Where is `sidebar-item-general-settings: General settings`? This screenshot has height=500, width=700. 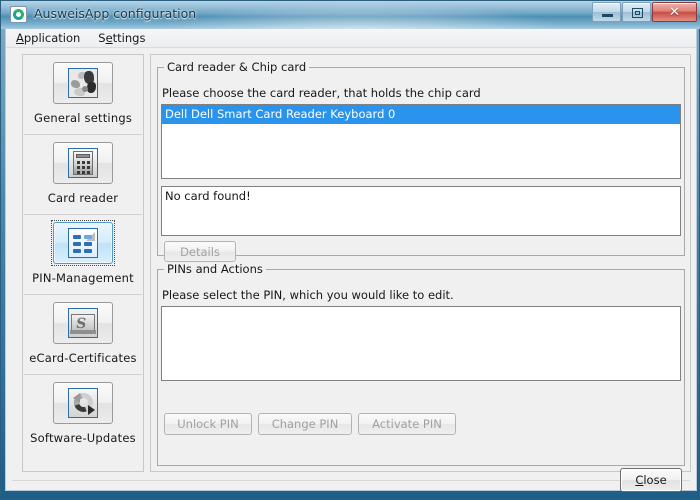 sidebar-item-general-settings: General settings is located at coordinates (83, 95).